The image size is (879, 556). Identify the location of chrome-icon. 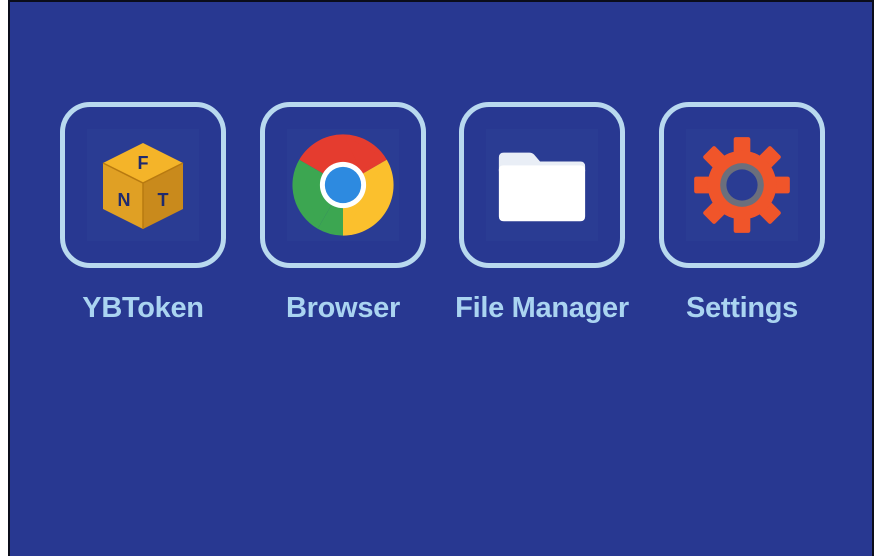
(343, 185).